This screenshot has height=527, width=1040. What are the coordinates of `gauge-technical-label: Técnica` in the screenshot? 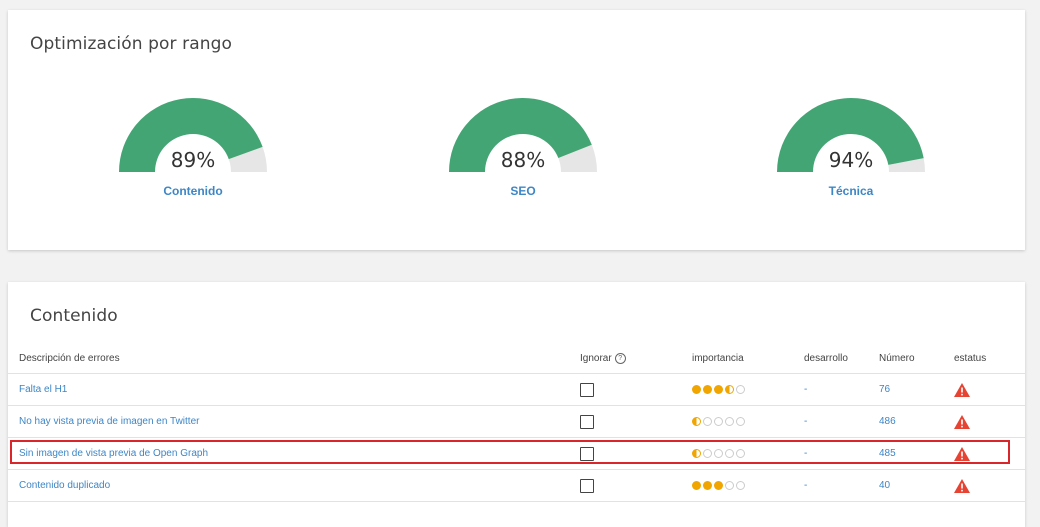 It's located at (851, 191).